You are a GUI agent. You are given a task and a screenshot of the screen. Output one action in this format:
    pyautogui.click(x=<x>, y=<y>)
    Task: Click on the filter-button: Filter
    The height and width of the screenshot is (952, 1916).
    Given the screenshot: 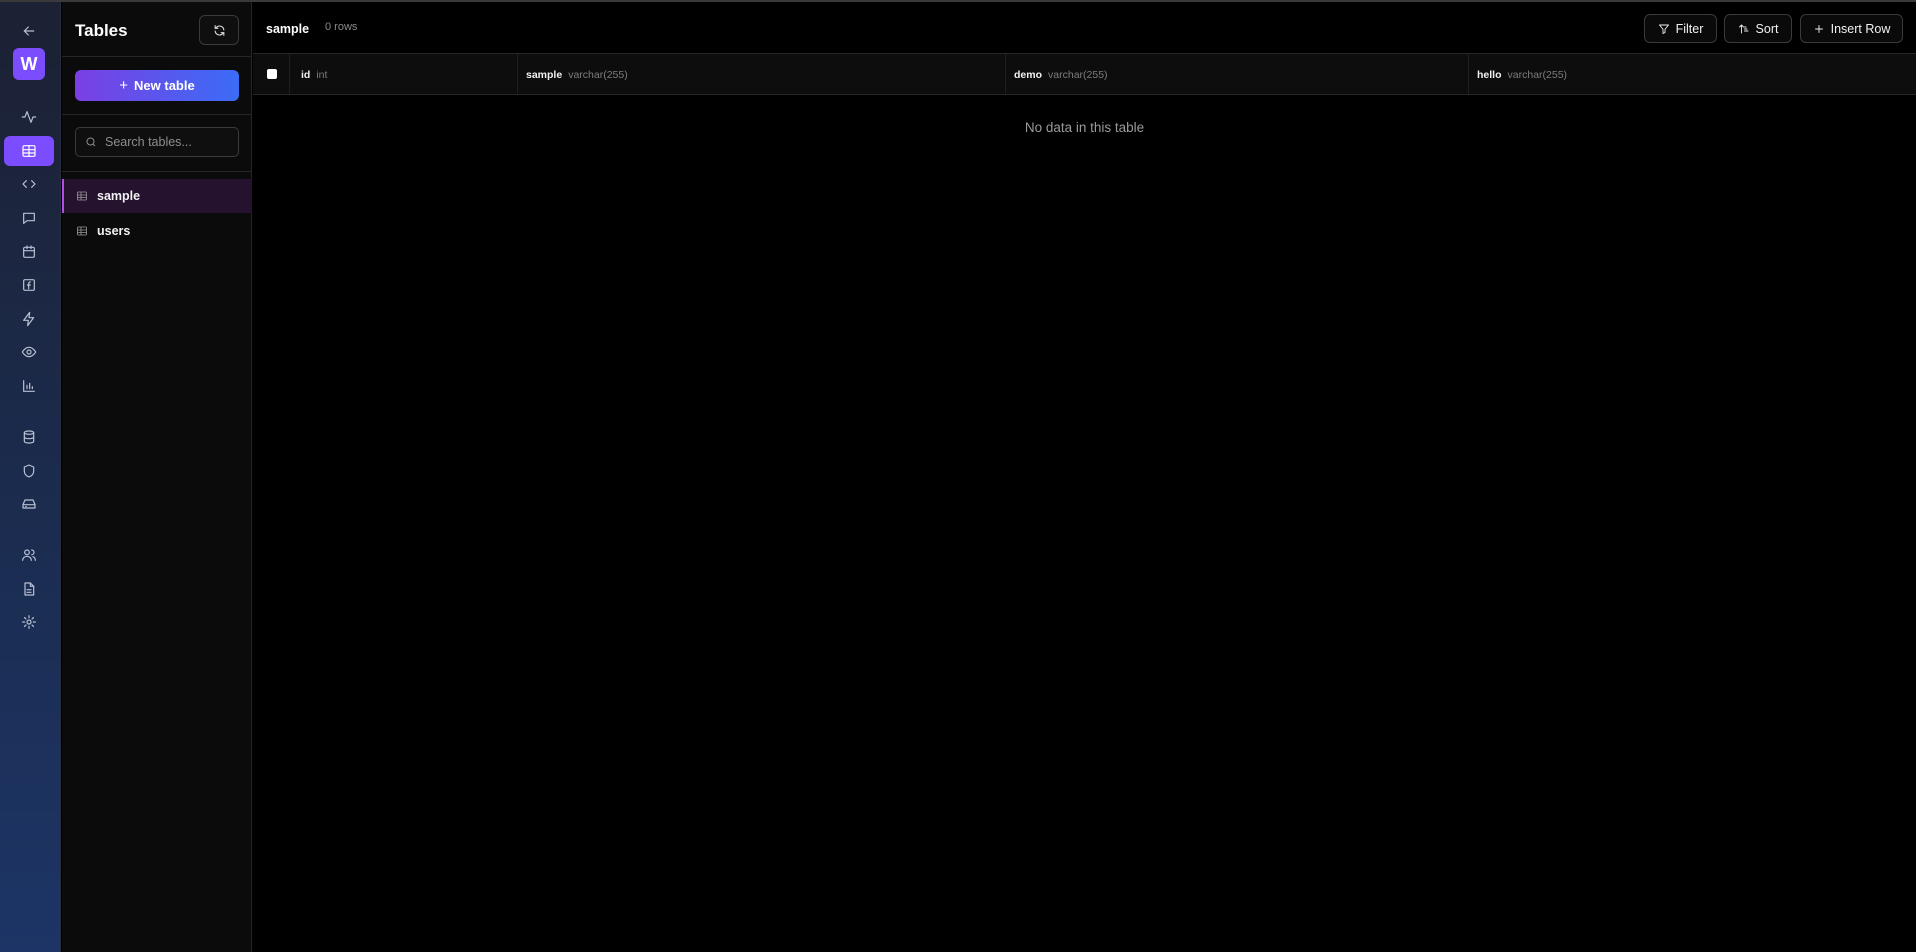 What is the action you would take?
    pyautogui.click(x=1680, y=28)
    